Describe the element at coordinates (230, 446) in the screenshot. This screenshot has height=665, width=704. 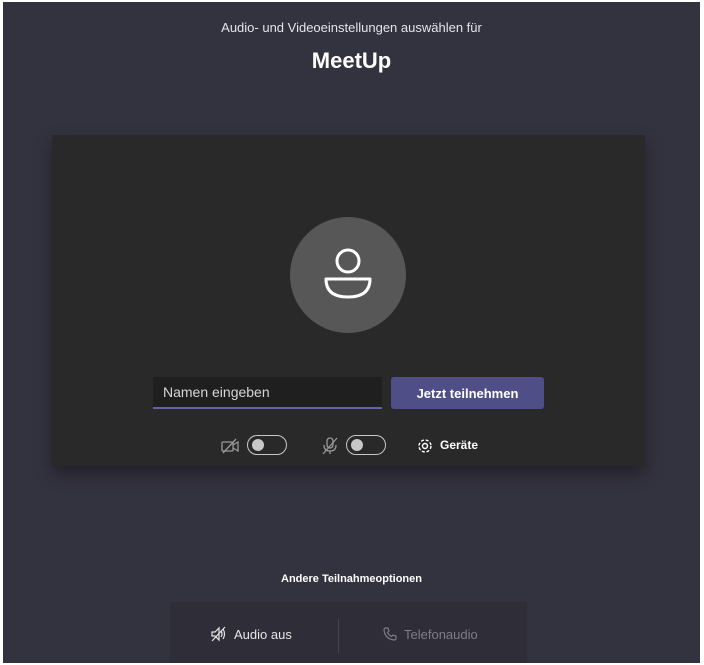
I see `camera-off-icon` at that location.